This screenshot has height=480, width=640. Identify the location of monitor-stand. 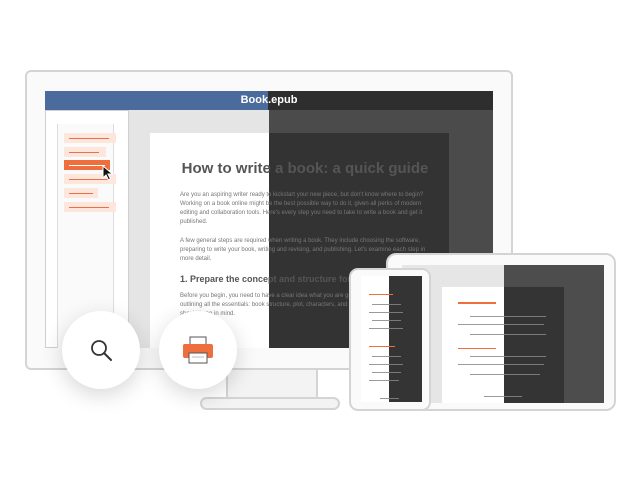
(272, 384).